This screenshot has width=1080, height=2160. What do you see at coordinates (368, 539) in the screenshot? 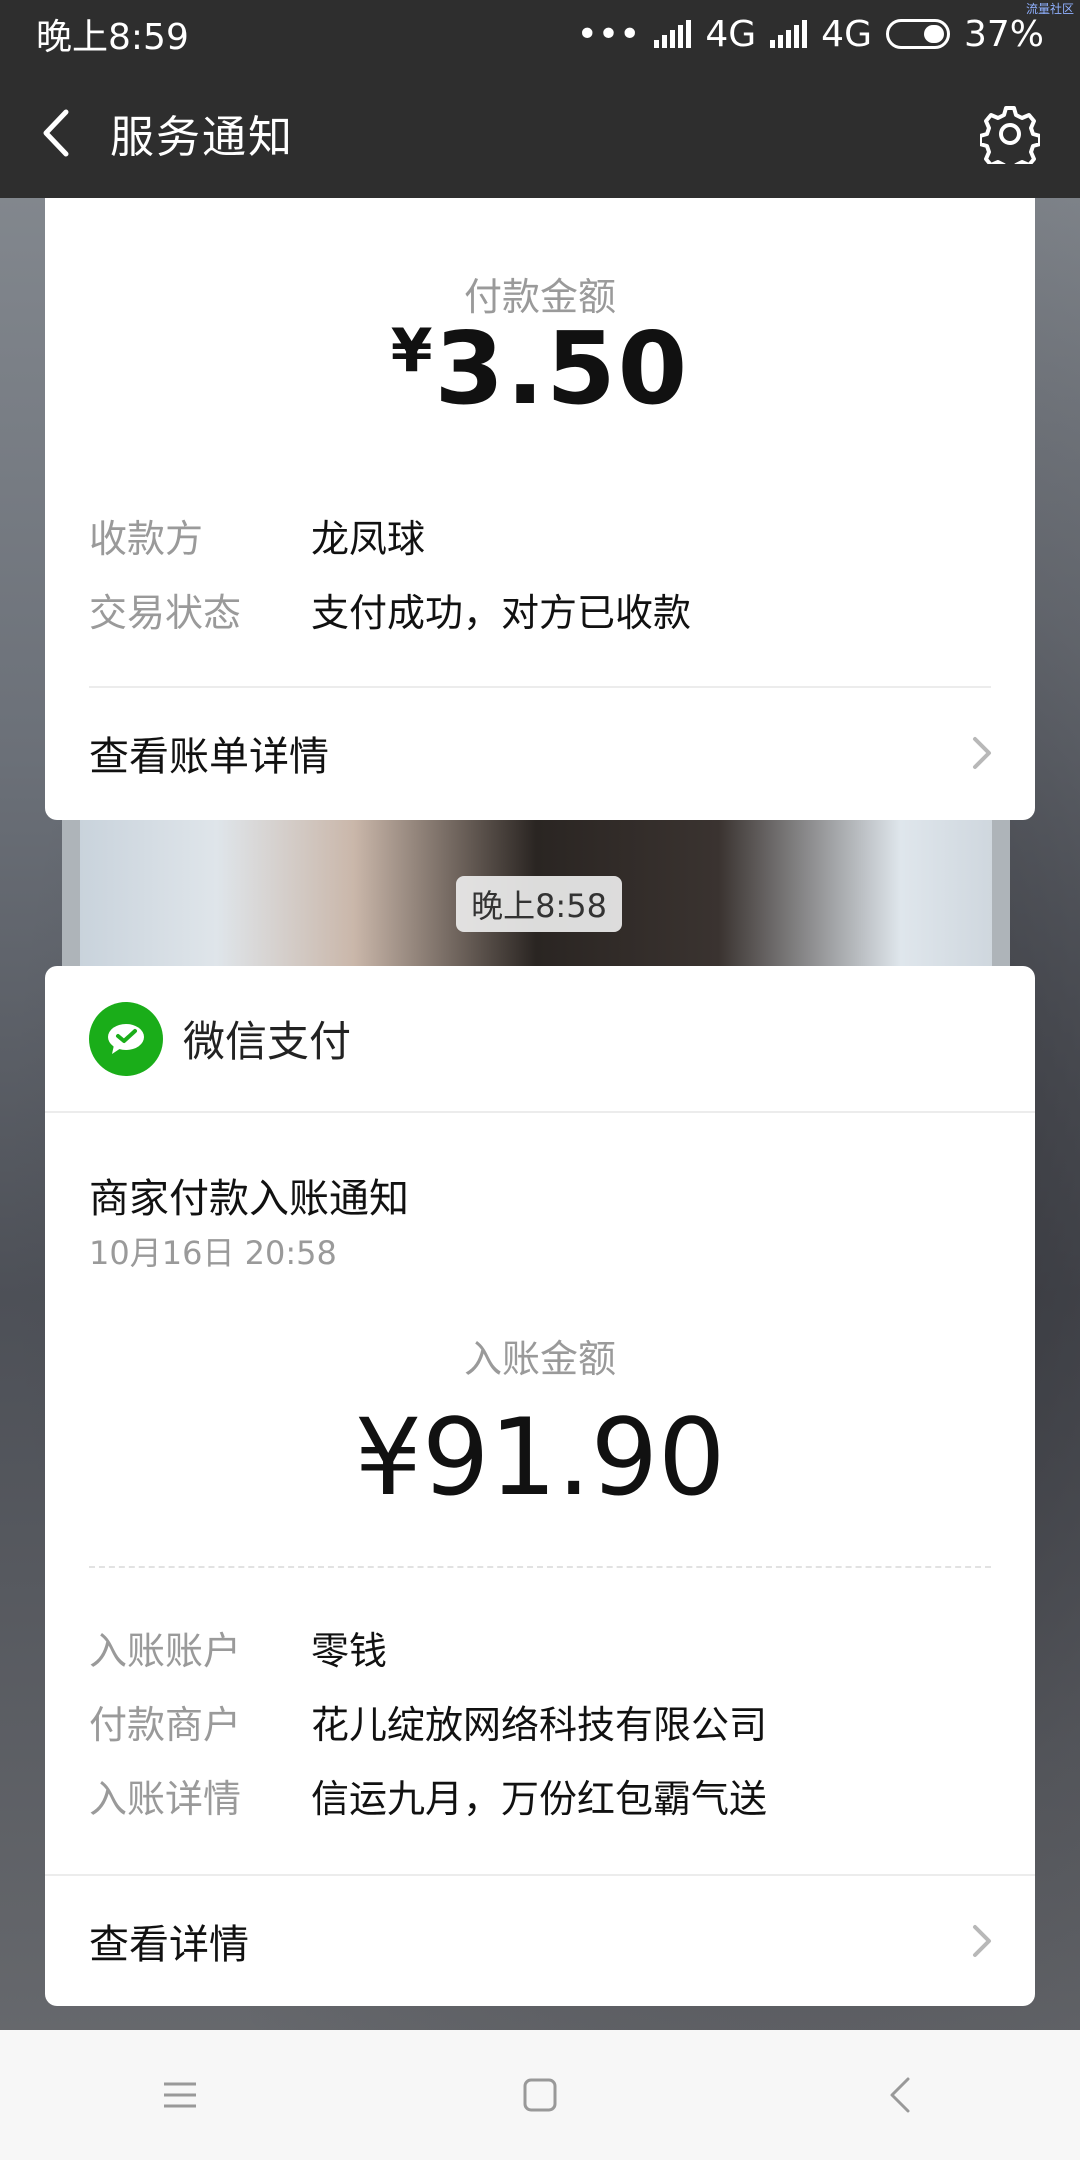
I see `row-value: 龙凤球` at bounding box center [368, 539].